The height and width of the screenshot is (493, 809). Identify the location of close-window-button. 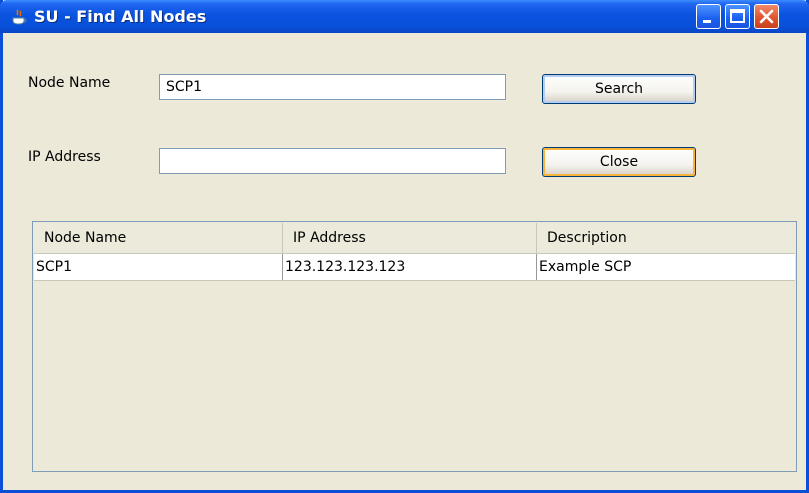
(766, 16).